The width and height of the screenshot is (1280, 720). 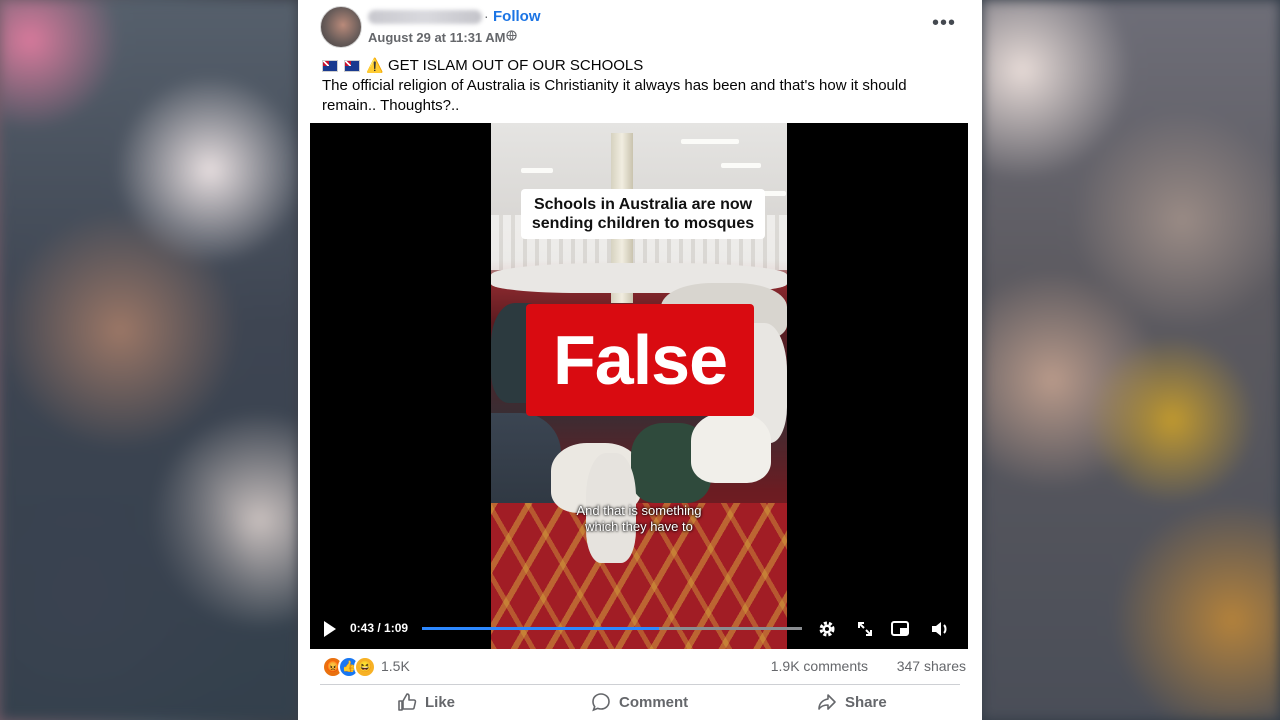 I want to click on worshipper, so click(x=731, y=448).